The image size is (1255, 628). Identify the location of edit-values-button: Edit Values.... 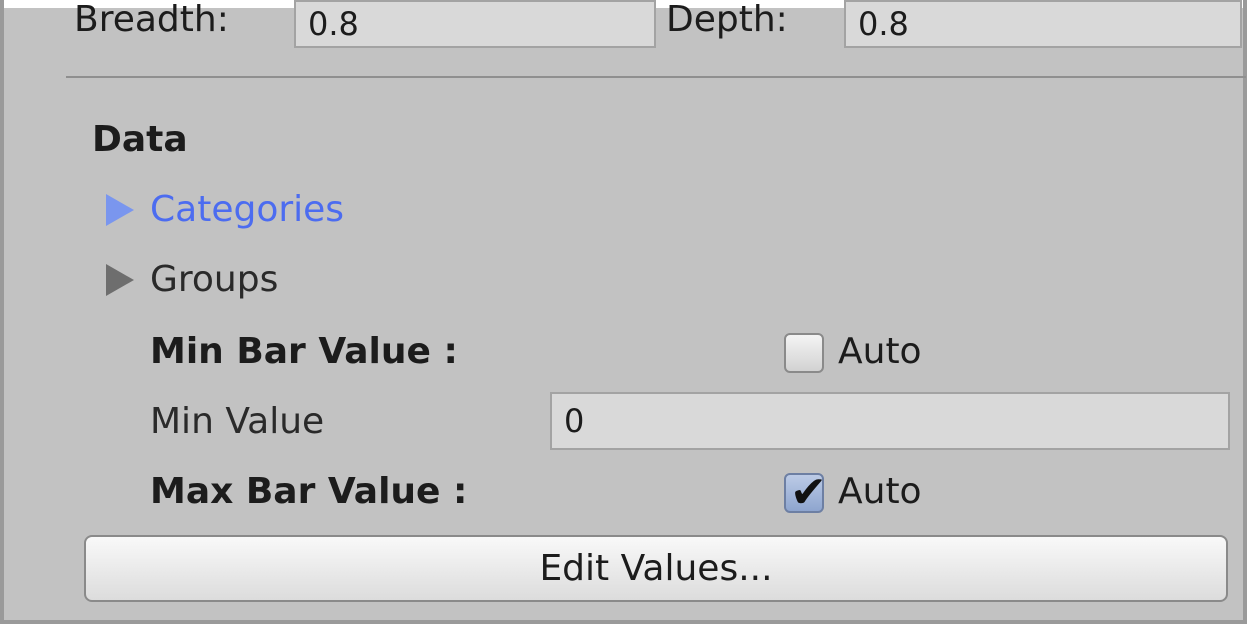
(656, 568).